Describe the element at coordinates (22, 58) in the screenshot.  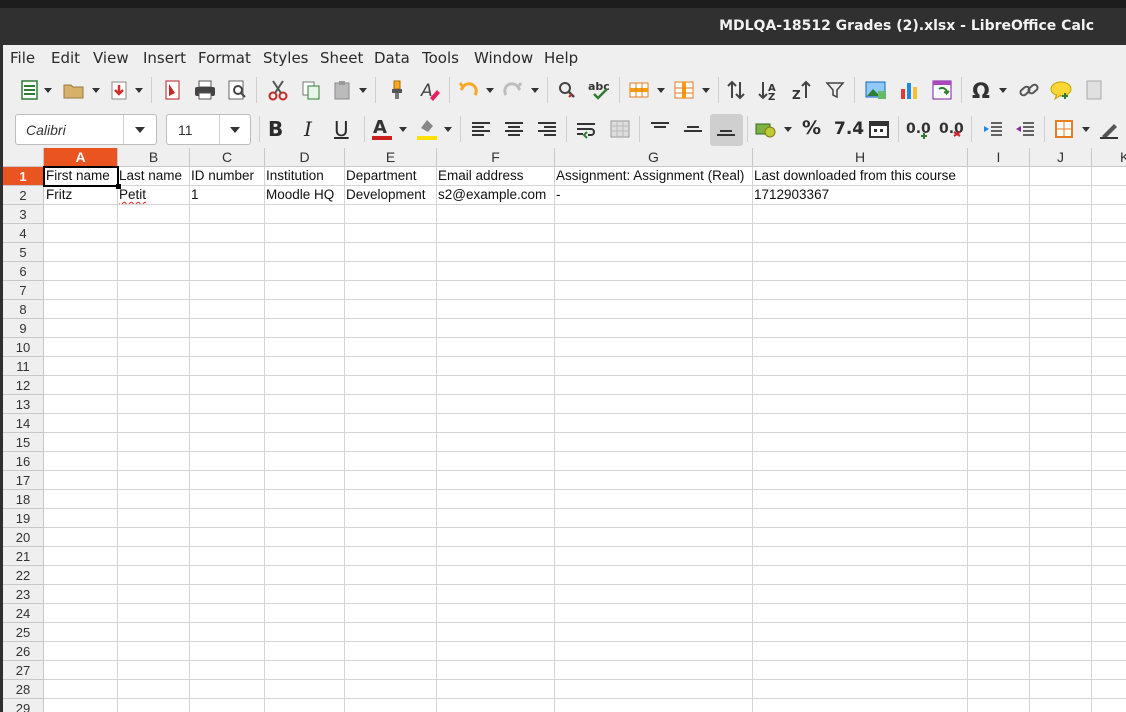
I see `menu-file: File` at that location.